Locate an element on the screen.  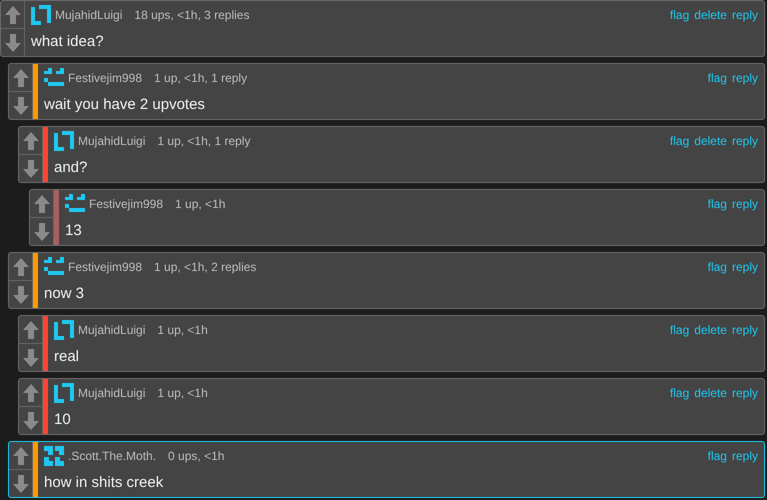
comment-text: 10 is located at coordinates (62, 420).